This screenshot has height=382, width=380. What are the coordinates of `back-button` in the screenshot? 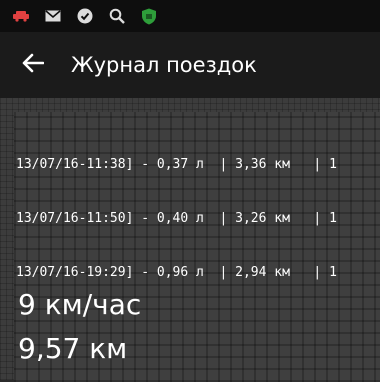 It's located at (33, 65).